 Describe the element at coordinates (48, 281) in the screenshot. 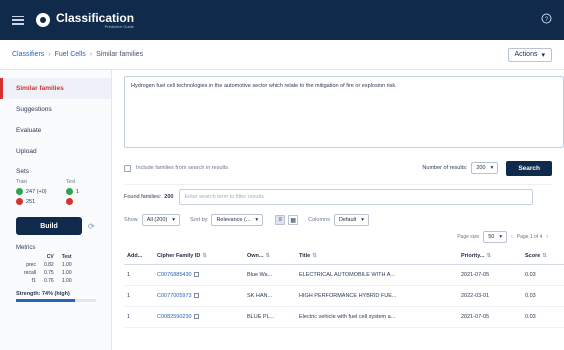

I see `metrics-cell: 0.76` at that location.